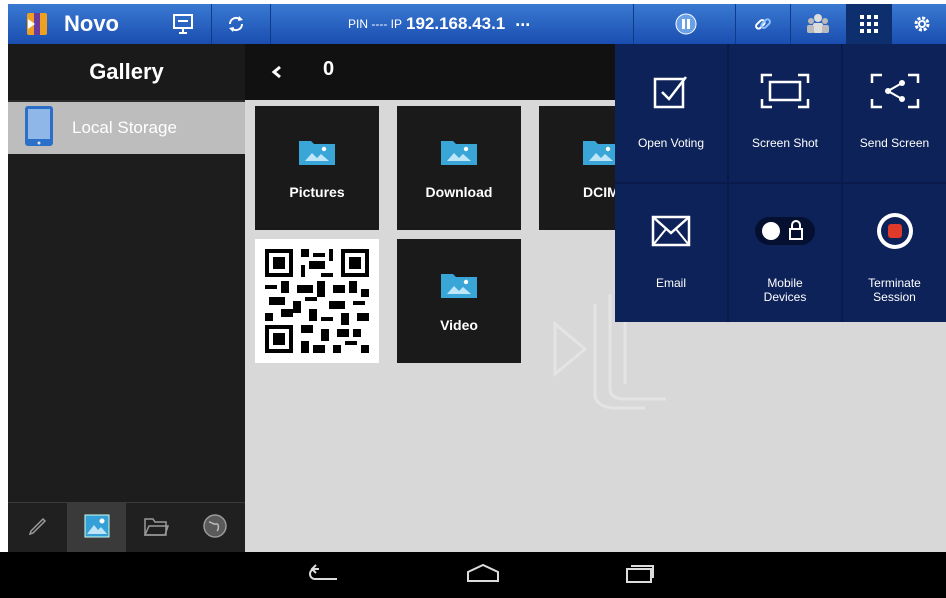  I want to click on globe-icon, so click(215, 528).